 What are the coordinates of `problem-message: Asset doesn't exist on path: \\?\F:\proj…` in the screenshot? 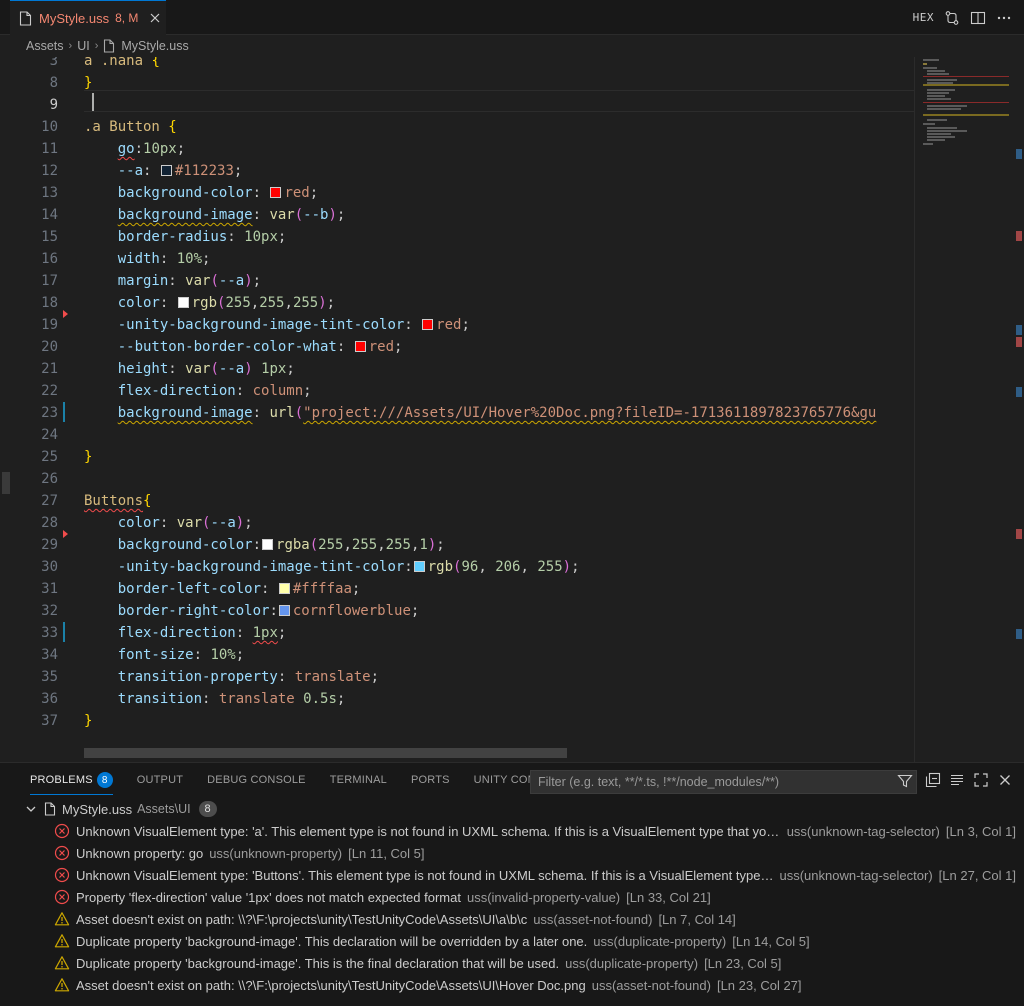 It's located at (302, 919).